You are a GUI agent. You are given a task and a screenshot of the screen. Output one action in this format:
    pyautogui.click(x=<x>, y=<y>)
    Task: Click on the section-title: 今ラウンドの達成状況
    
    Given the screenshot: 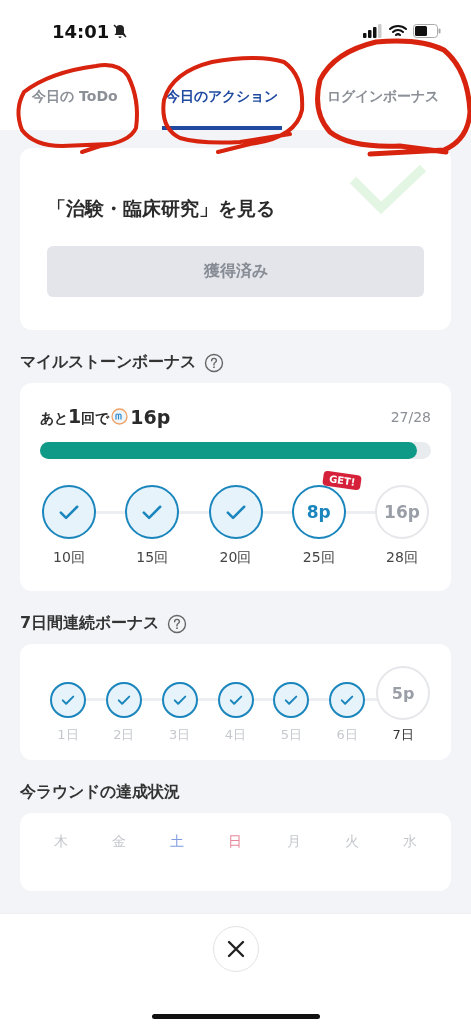 What is the action you would take?
    pyautogui.click(x=100, y=792)
    